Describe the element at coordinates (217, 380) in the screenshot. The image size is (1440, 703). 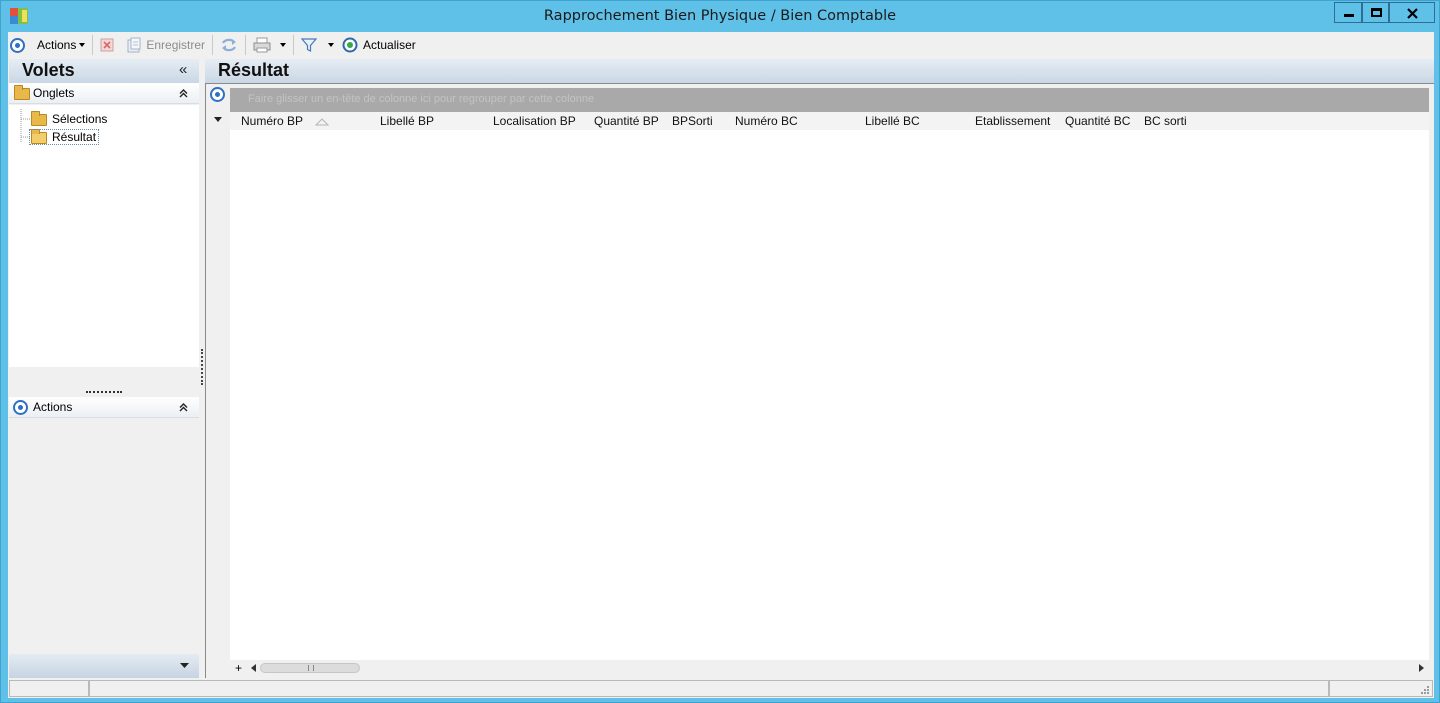
I see `grid-row-selector-column` at that location.